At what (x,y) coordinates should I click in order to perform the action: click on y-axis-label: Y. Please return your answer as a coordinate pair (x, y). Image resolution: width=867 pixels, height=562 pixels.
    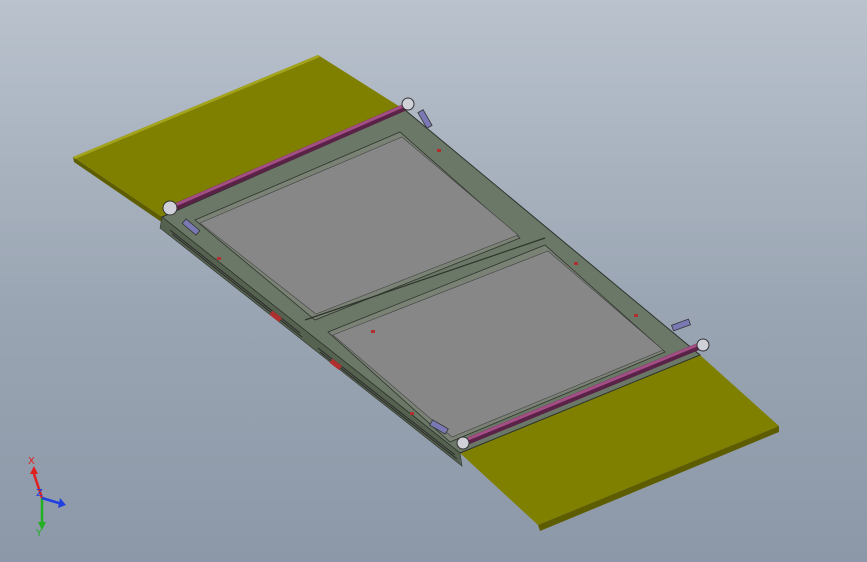
    Looking at the image, I should click on (39, 532).